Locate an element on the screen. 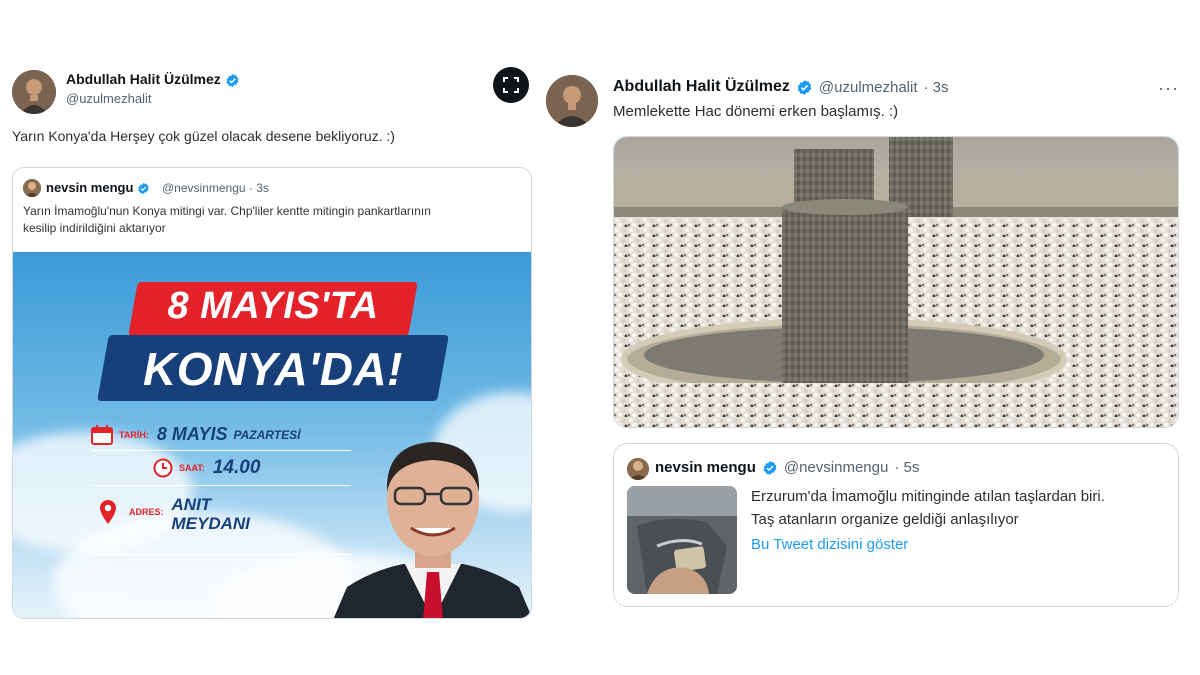  date-day: PAZARTESİ is located at coordinates (267, 434).